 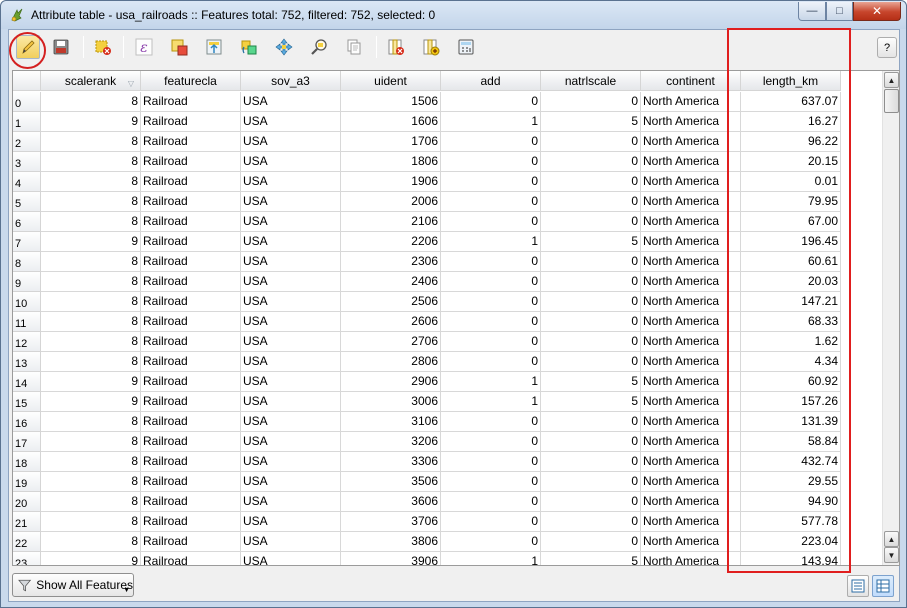 I want to click on zoom-map-to-selection-button, so click(x=319, y=47).